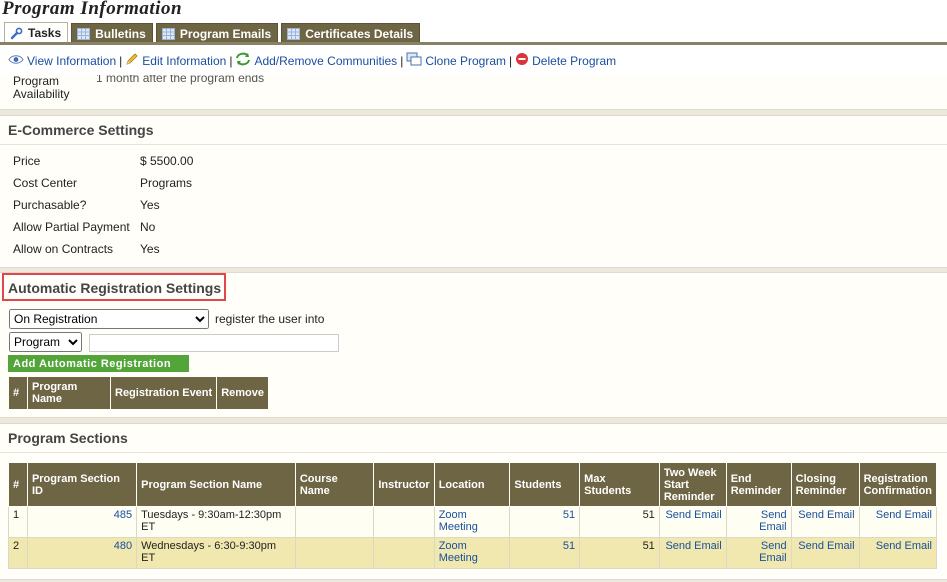  What do you see at coordinates (120, 33) in the screenshot?
I see `tab-label: Bulletins` at bounding box center [120, 33].